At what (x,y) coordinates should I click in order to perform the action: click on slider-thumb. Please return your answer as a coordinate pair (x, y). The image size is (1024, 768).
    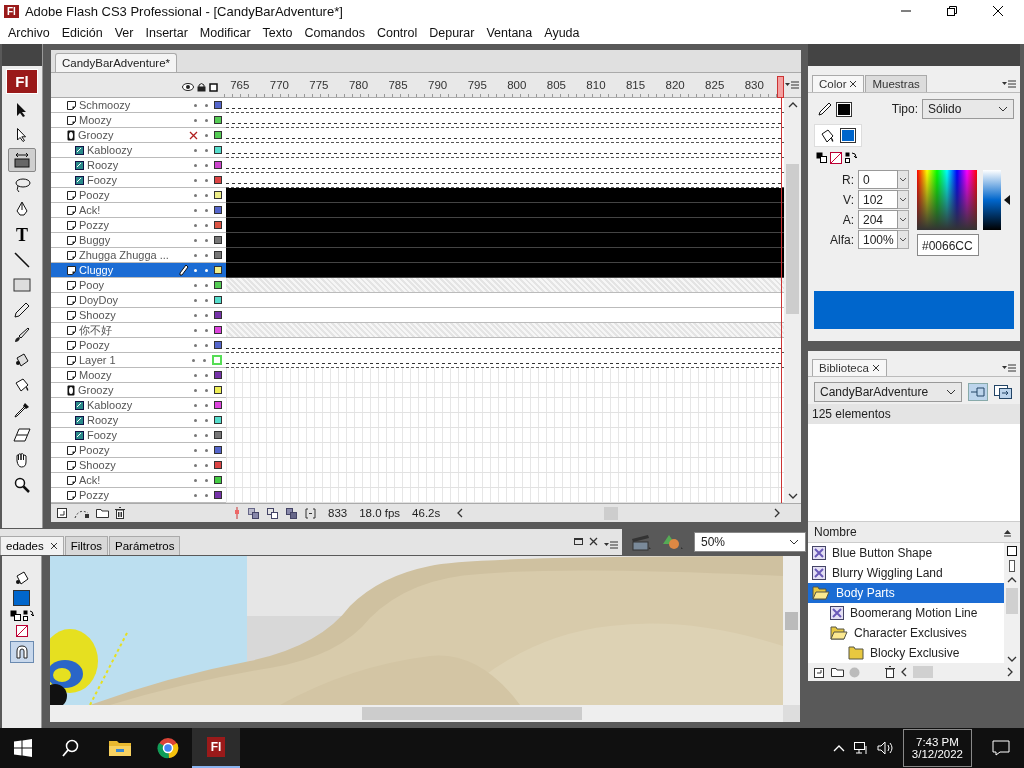
    Looking at the image, I should click on (1007, 200).